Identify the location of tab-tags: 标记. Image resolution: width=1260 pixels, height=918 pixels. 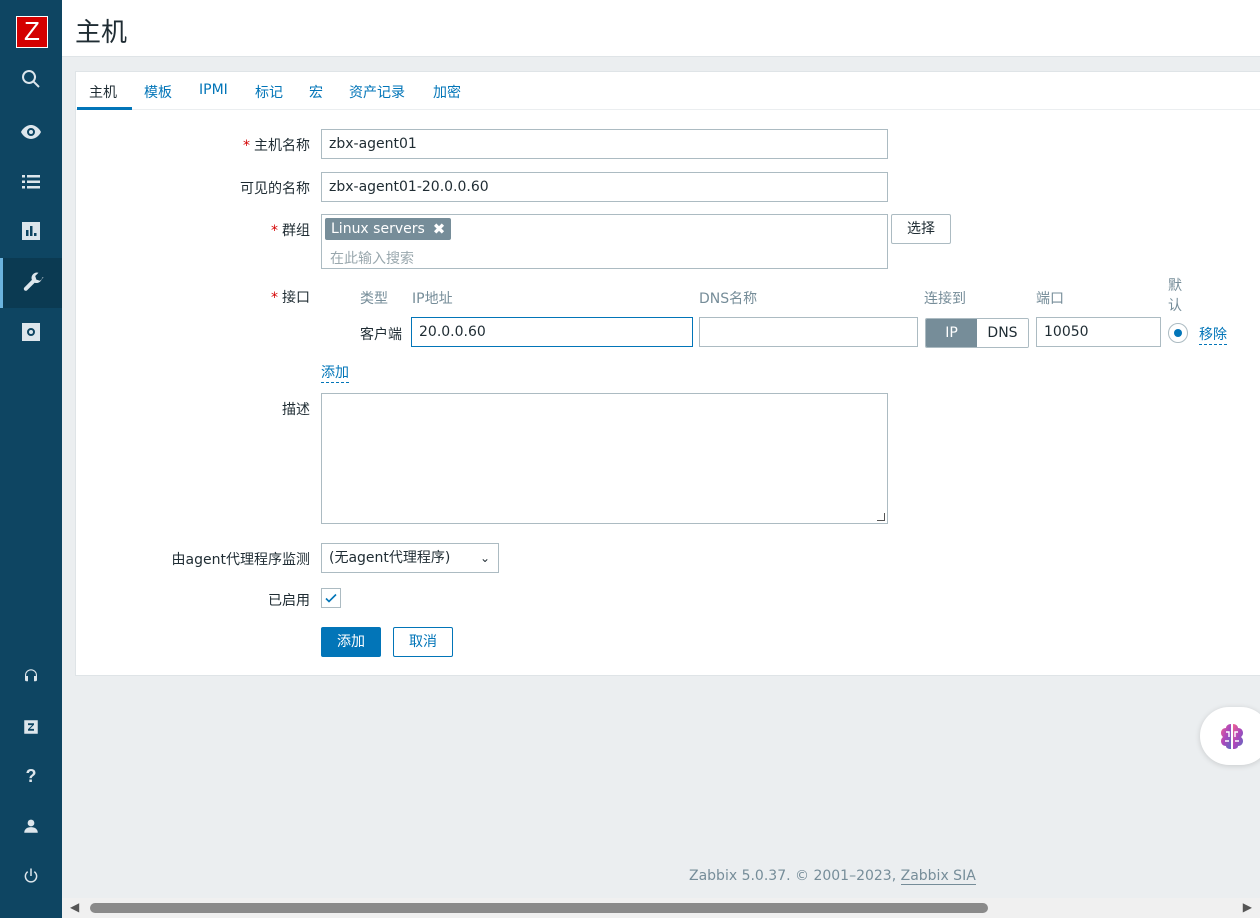
(269, 92).